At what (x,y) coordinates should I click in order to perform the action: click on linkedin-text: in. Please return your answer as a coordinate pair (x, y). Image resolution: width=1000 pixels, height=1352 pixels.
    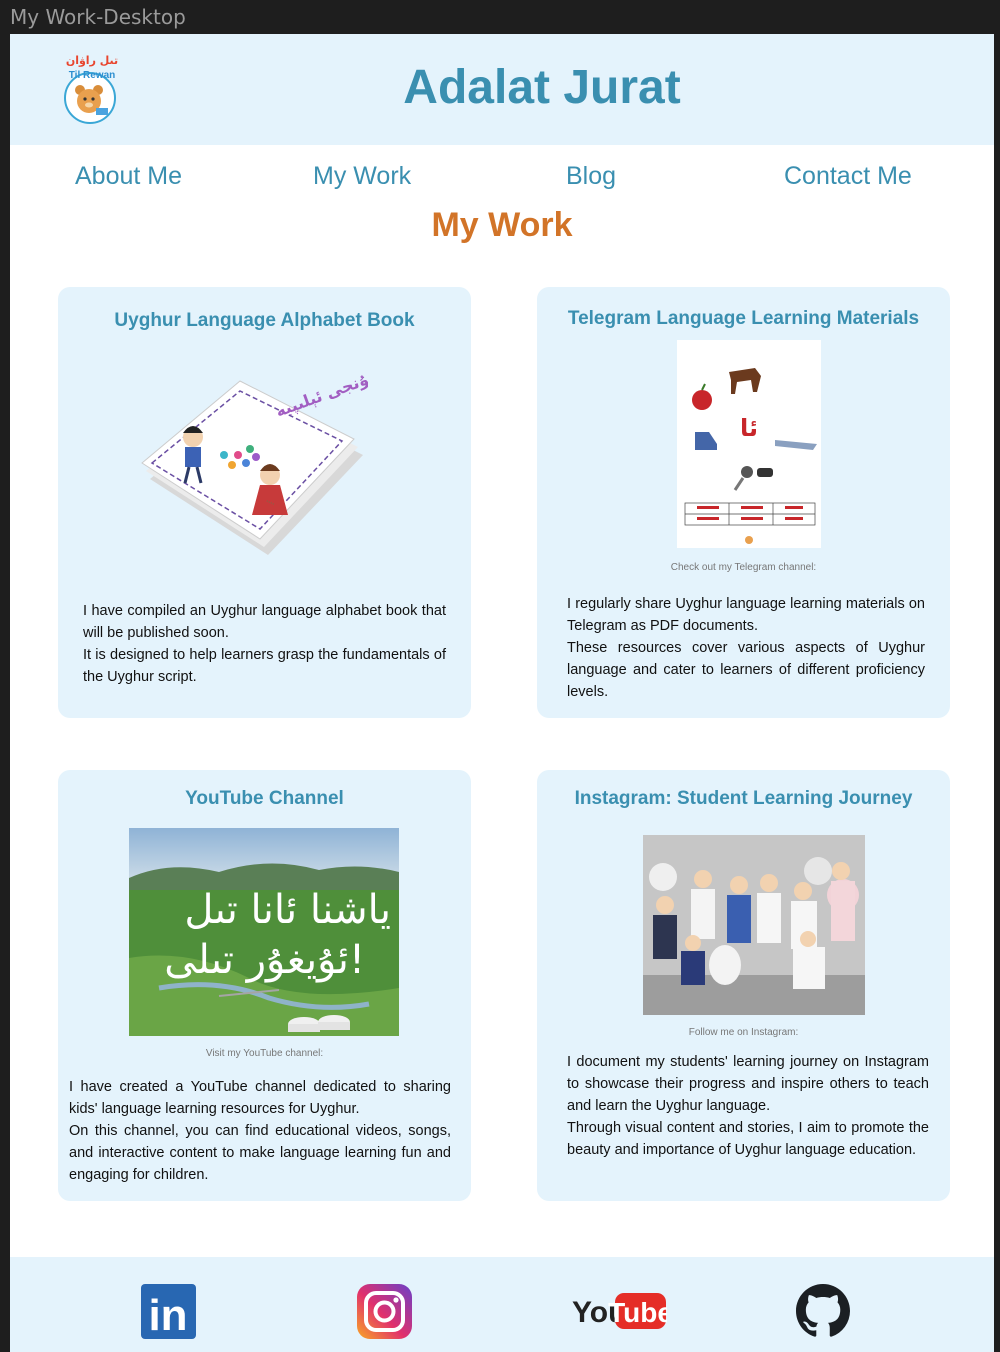
    Looking at the image, I should click on (167, 1315).